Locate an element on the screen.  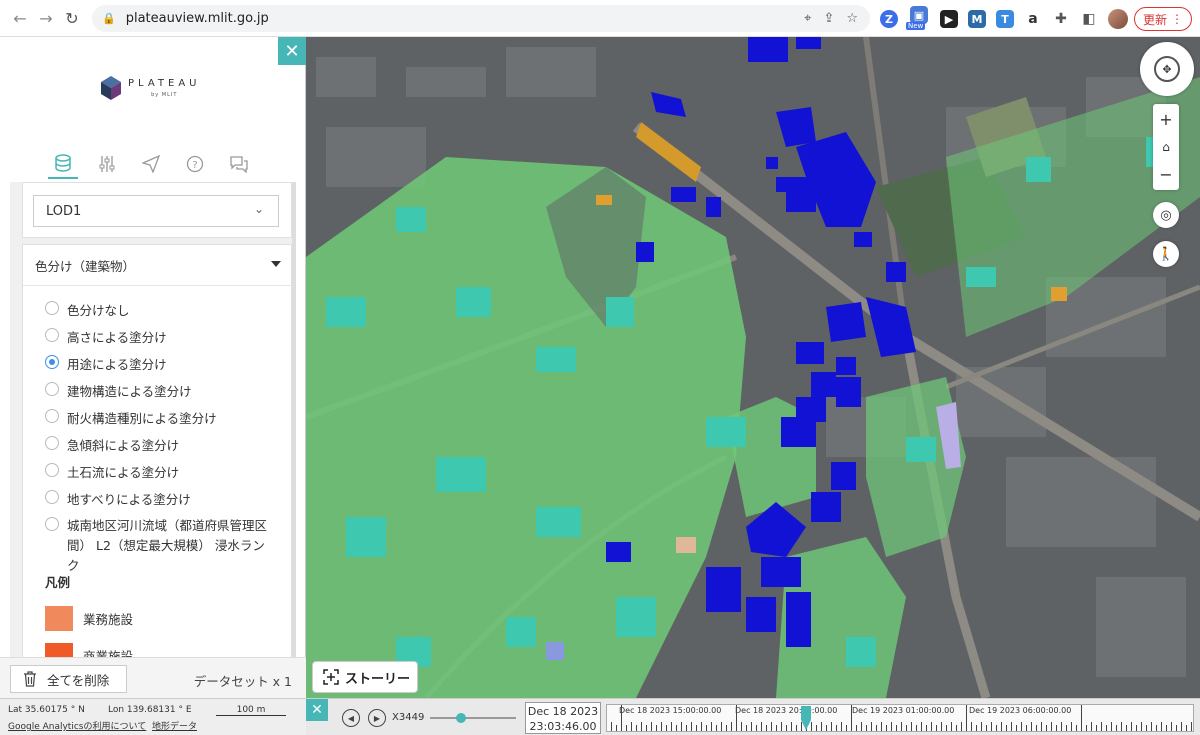
close-timeline-icon: ✕ is located at coordinates (317, 710).